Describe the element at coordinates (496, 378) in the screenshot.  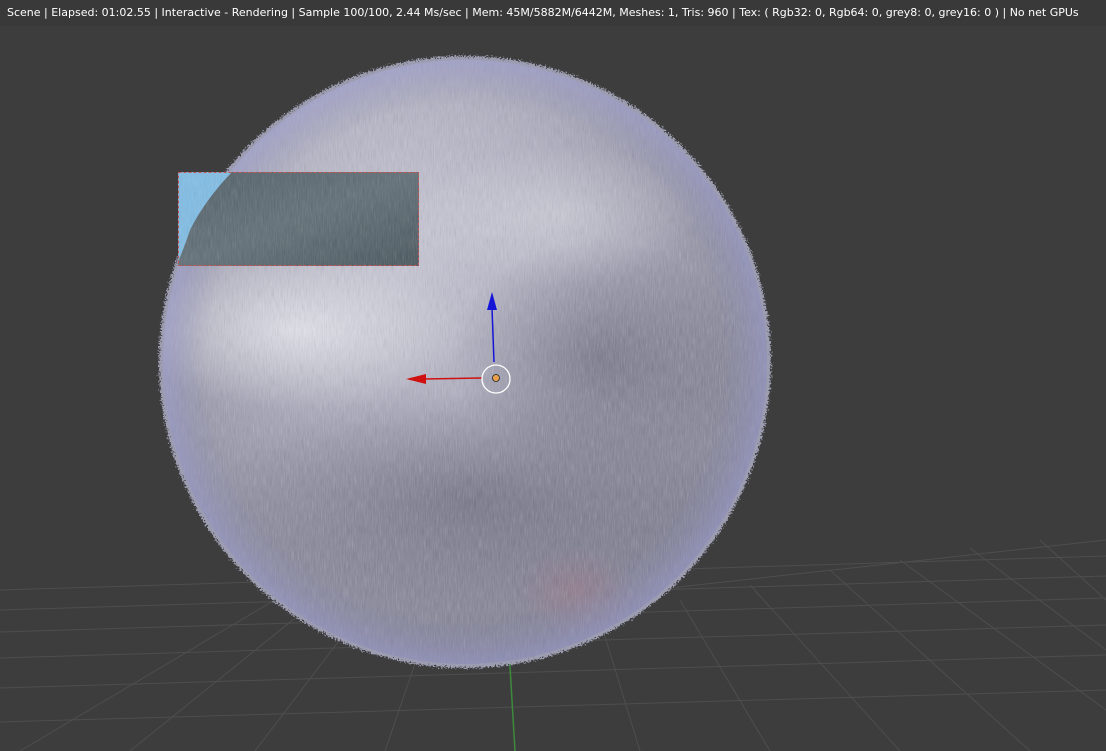
I see `object-origin-icon` at that location.